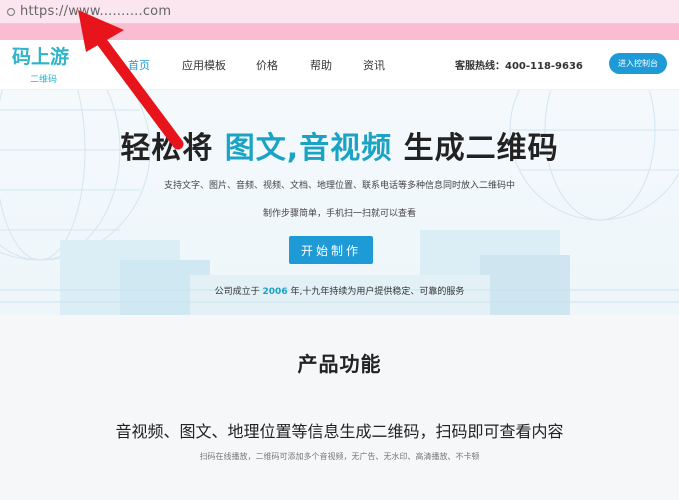 This screenshot has width=679, height=500. What do you see at coordinates (204, 65) in the screenshot?
I see `nav-templates: 应用模板` at bounding box center [204, 65].